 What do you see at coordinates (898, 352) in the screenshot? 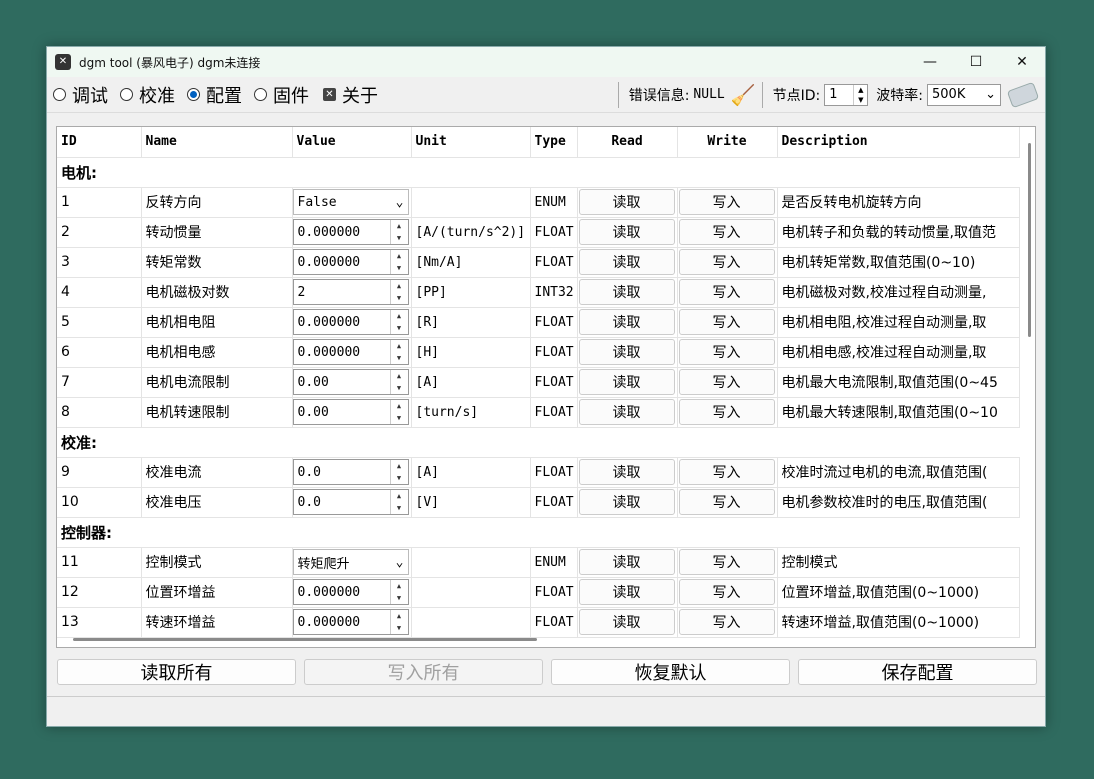
I see `cell-description: 电机相电感,校准过程自动测量,取` at bounding box center [898, 352].